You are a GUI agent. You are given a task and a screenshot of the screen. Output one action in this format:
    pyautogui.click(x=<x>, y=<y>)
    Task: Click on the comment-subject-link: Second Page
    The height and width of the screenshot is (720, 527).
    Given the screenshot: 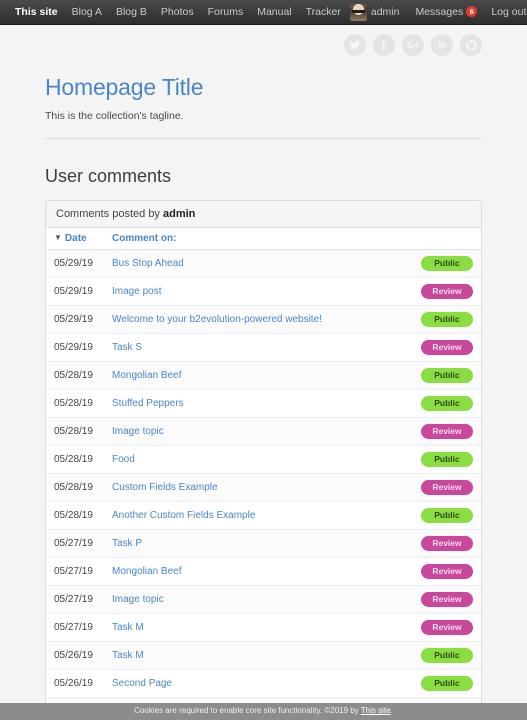 What is the action you would take?
    pyautogui.click(x=142, y=683)
    